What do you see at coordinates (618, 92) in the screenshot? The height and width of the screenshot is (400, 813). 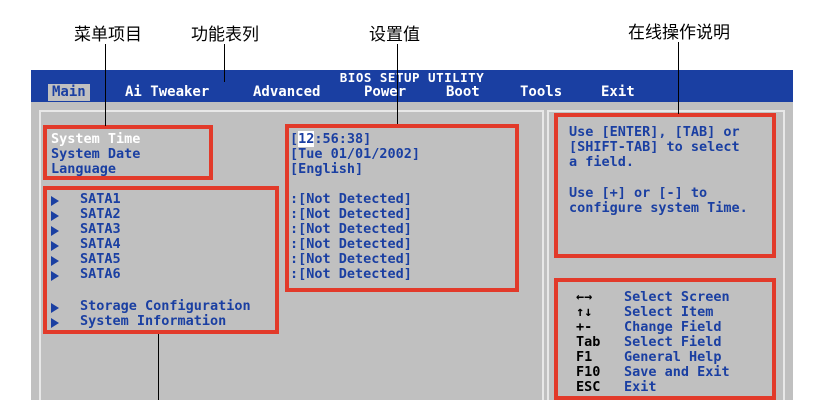 I see `menu-exit: Exit` at bounding box center [618, 92].